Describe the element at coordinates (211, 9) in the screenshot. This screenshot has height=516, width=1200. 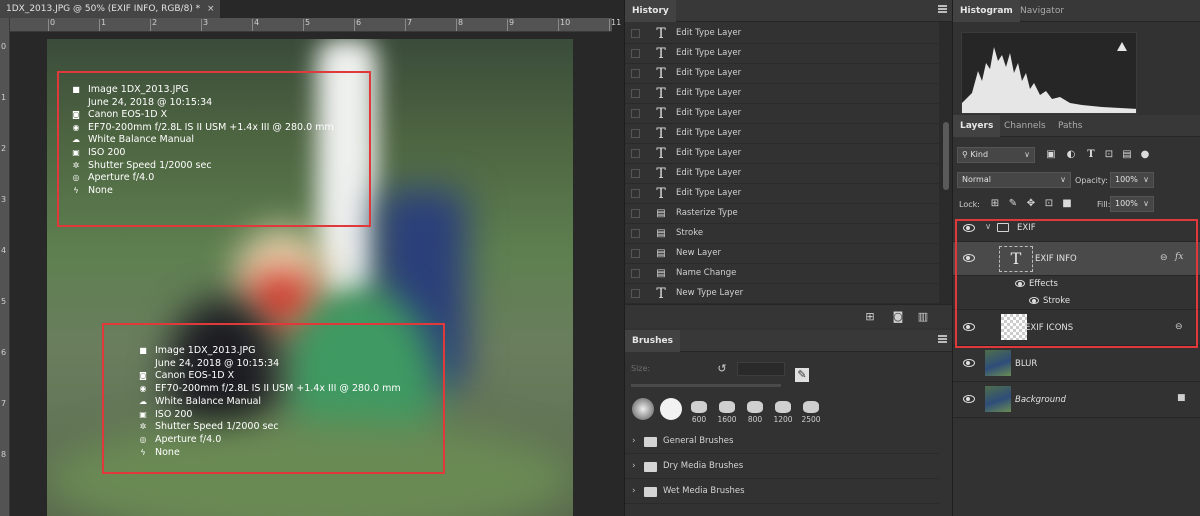
I see `close-tab-icon: ×` at that location.